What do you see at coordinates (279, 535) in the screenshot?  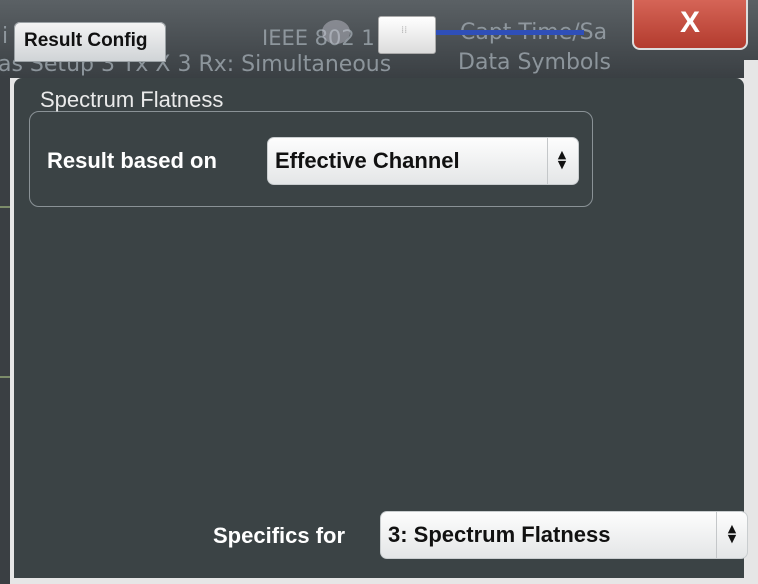 I see `specifics-for-label: Specifics for` at bounding box center [279, 535].